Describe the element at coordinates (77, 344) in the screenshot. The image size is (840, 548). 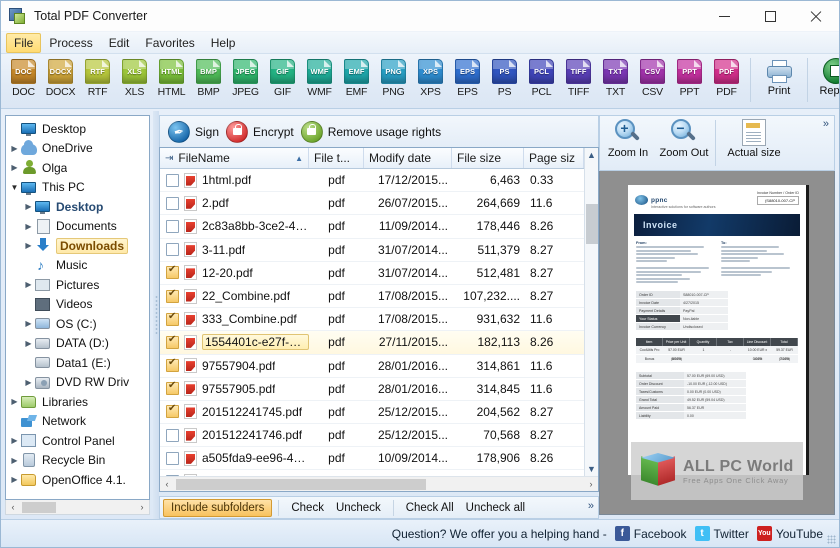
I see `tree-item-data-d: ▶ DATA (D:)` at that location.